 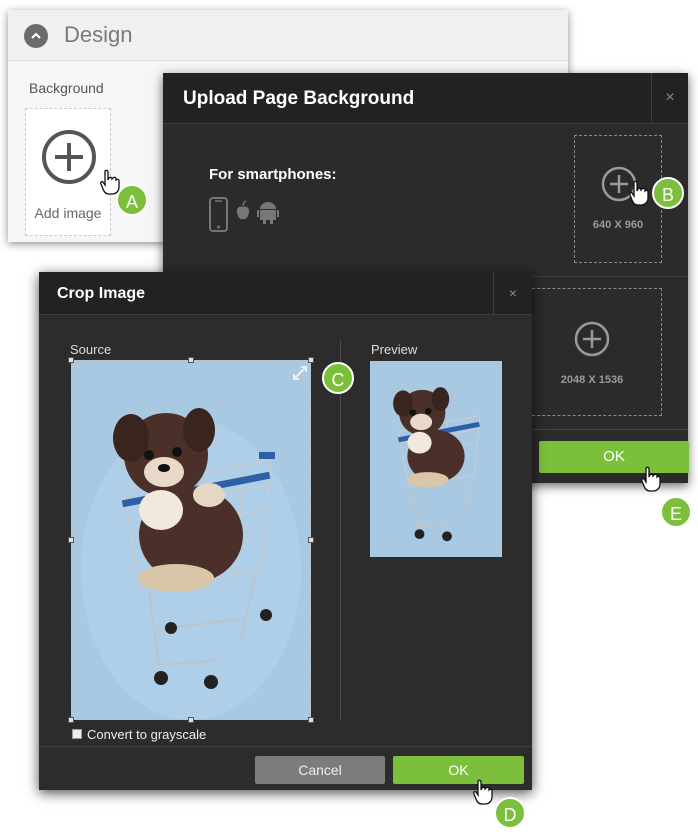 I want to click on crop-dialog-title: Crop Image, so click(x=101, y=293).